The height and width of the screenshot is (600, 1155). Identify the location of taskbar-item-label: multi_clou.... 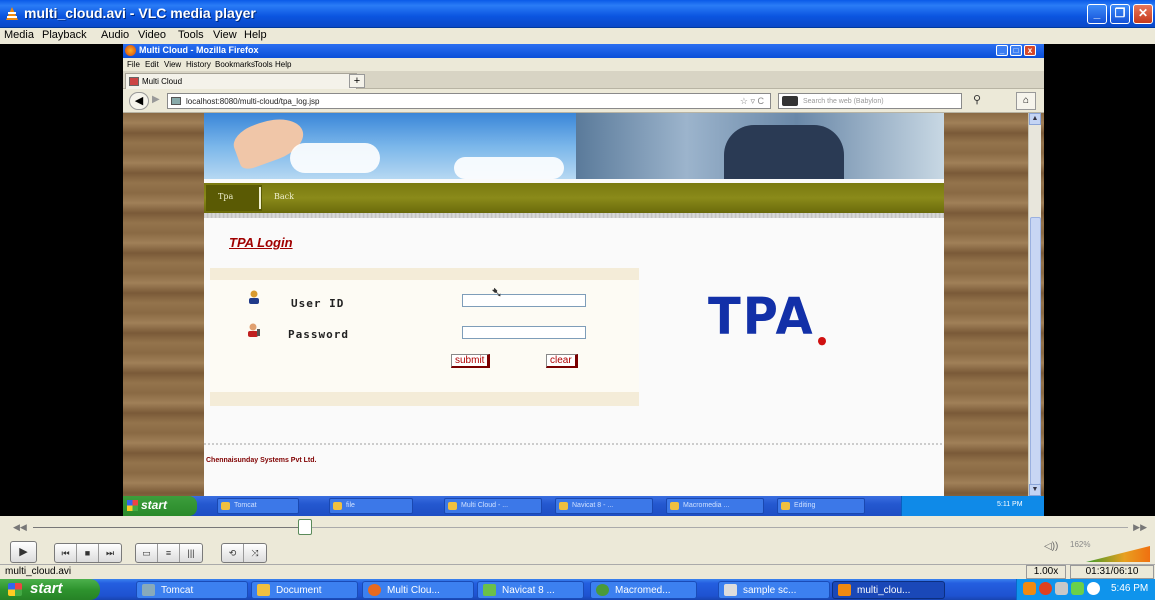
(884, 590).